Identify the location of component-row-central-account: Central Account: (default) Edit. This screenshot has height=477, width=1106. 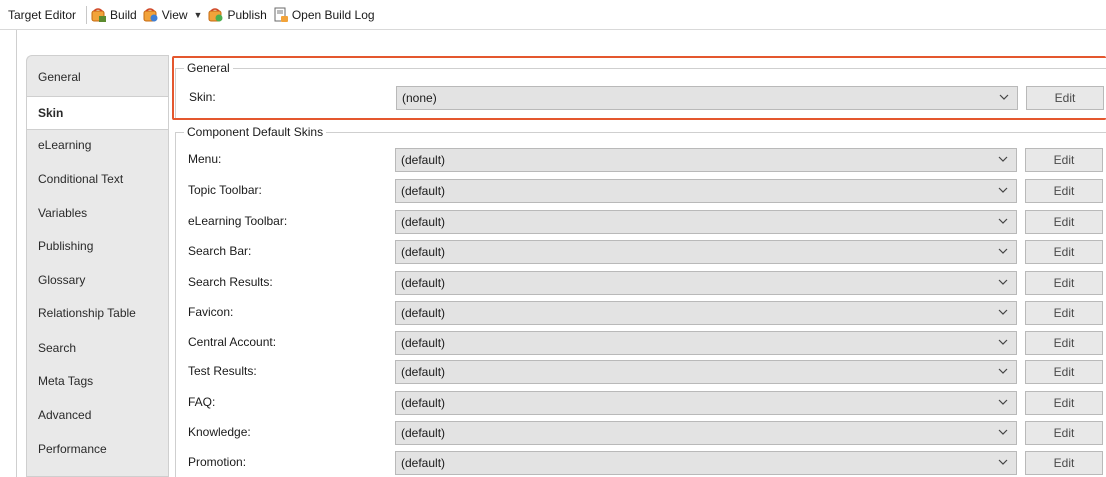
(637, 343).